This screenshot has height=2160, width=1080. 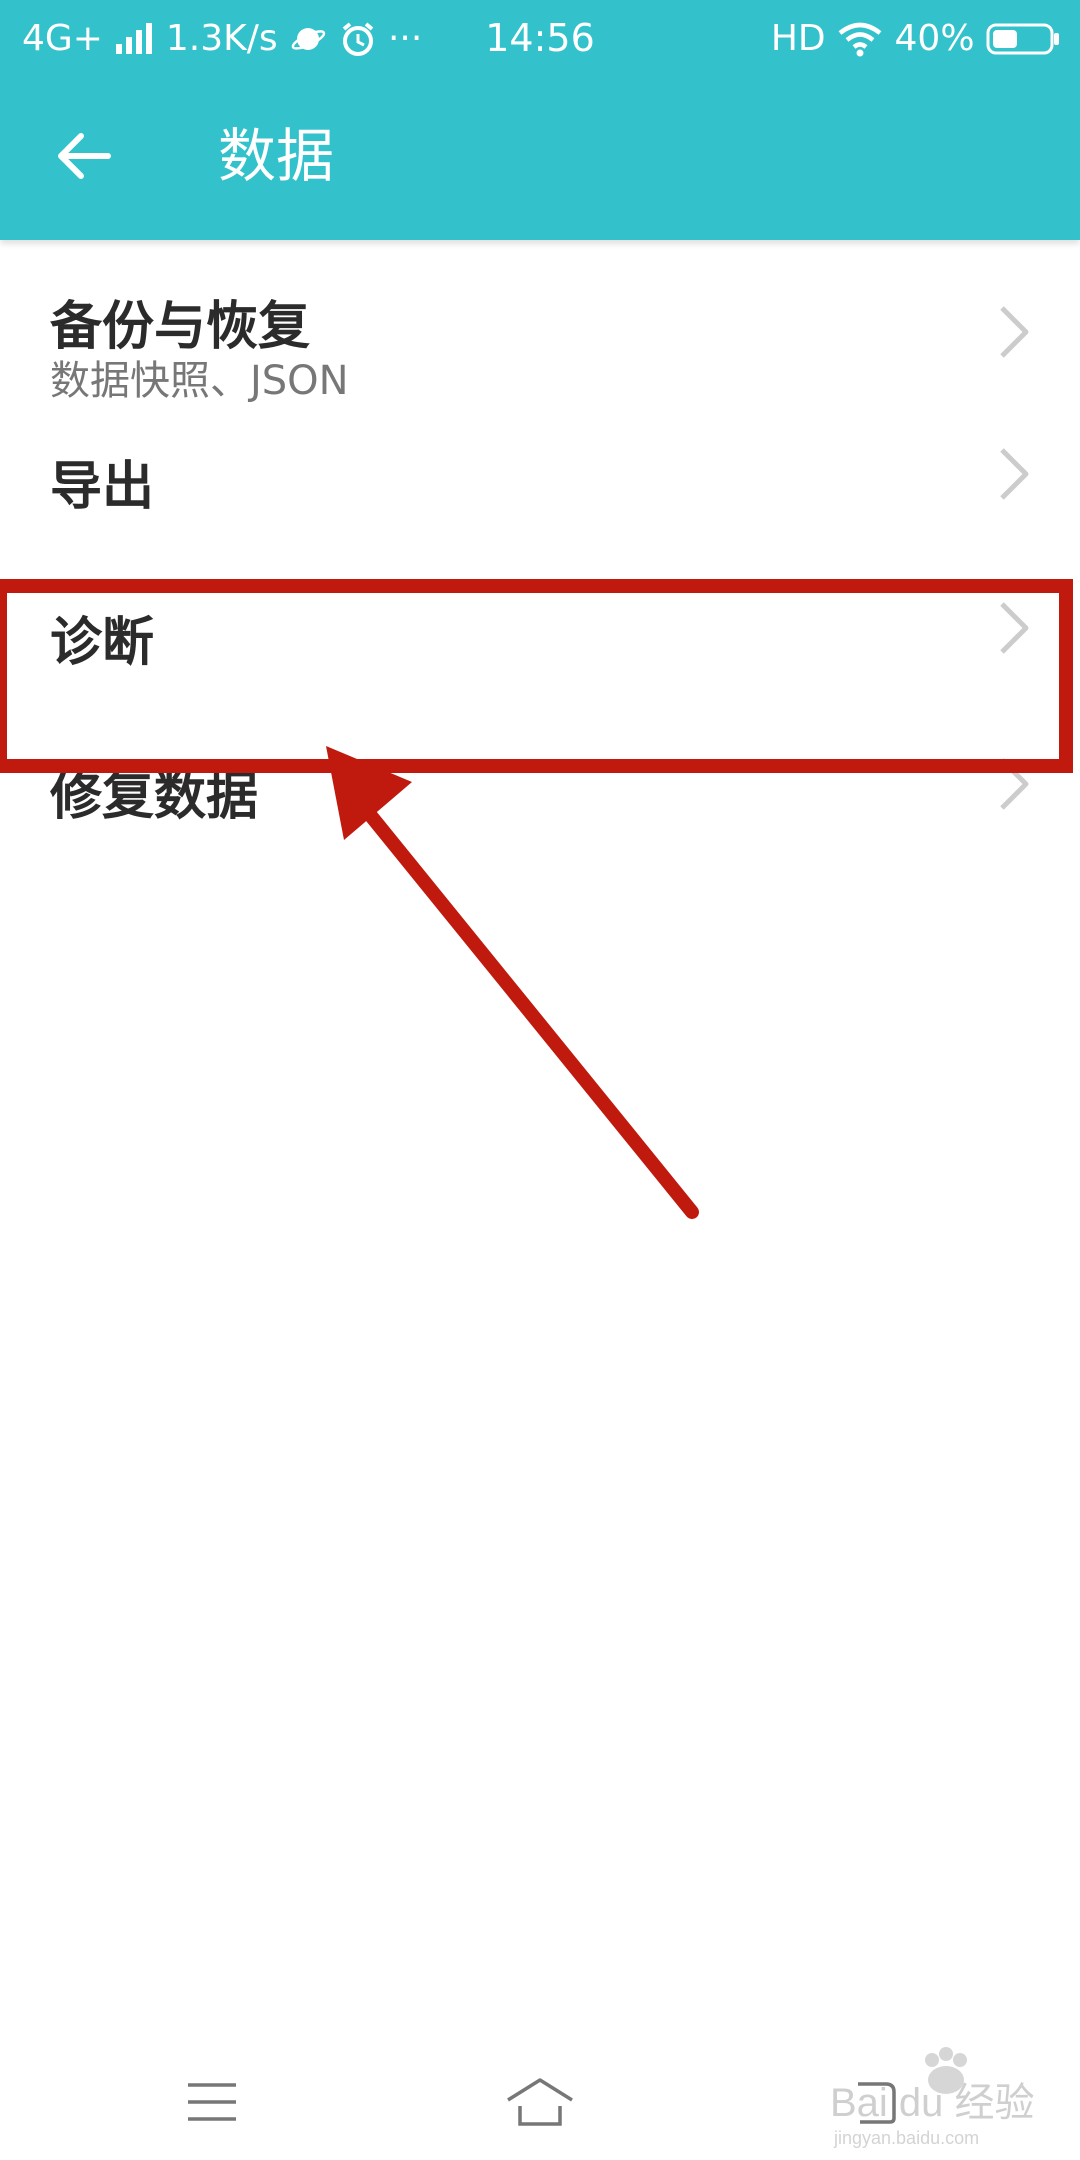 What do you see at coordinates (540, 473) in the screenshot?
I see `list-item-export: 导出` at bounding box center [540, 473].